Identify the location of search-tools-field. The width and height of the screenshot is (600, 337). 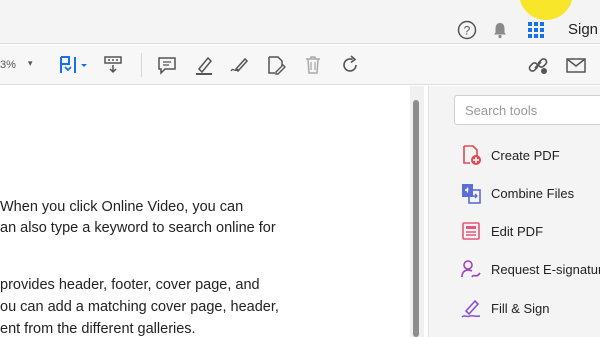
(527, 110).